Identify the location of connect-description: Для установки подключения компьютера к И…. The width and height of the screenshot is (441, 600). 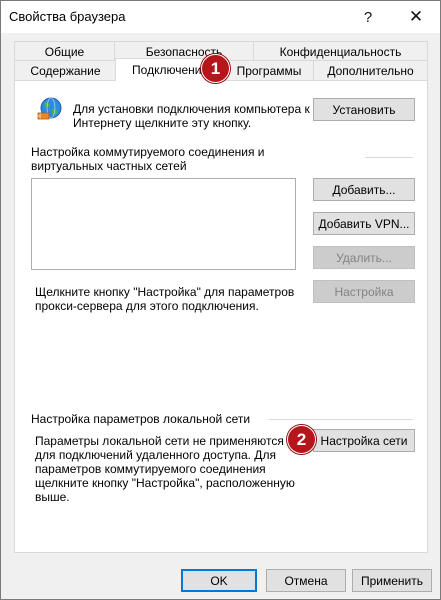
(191, 116).